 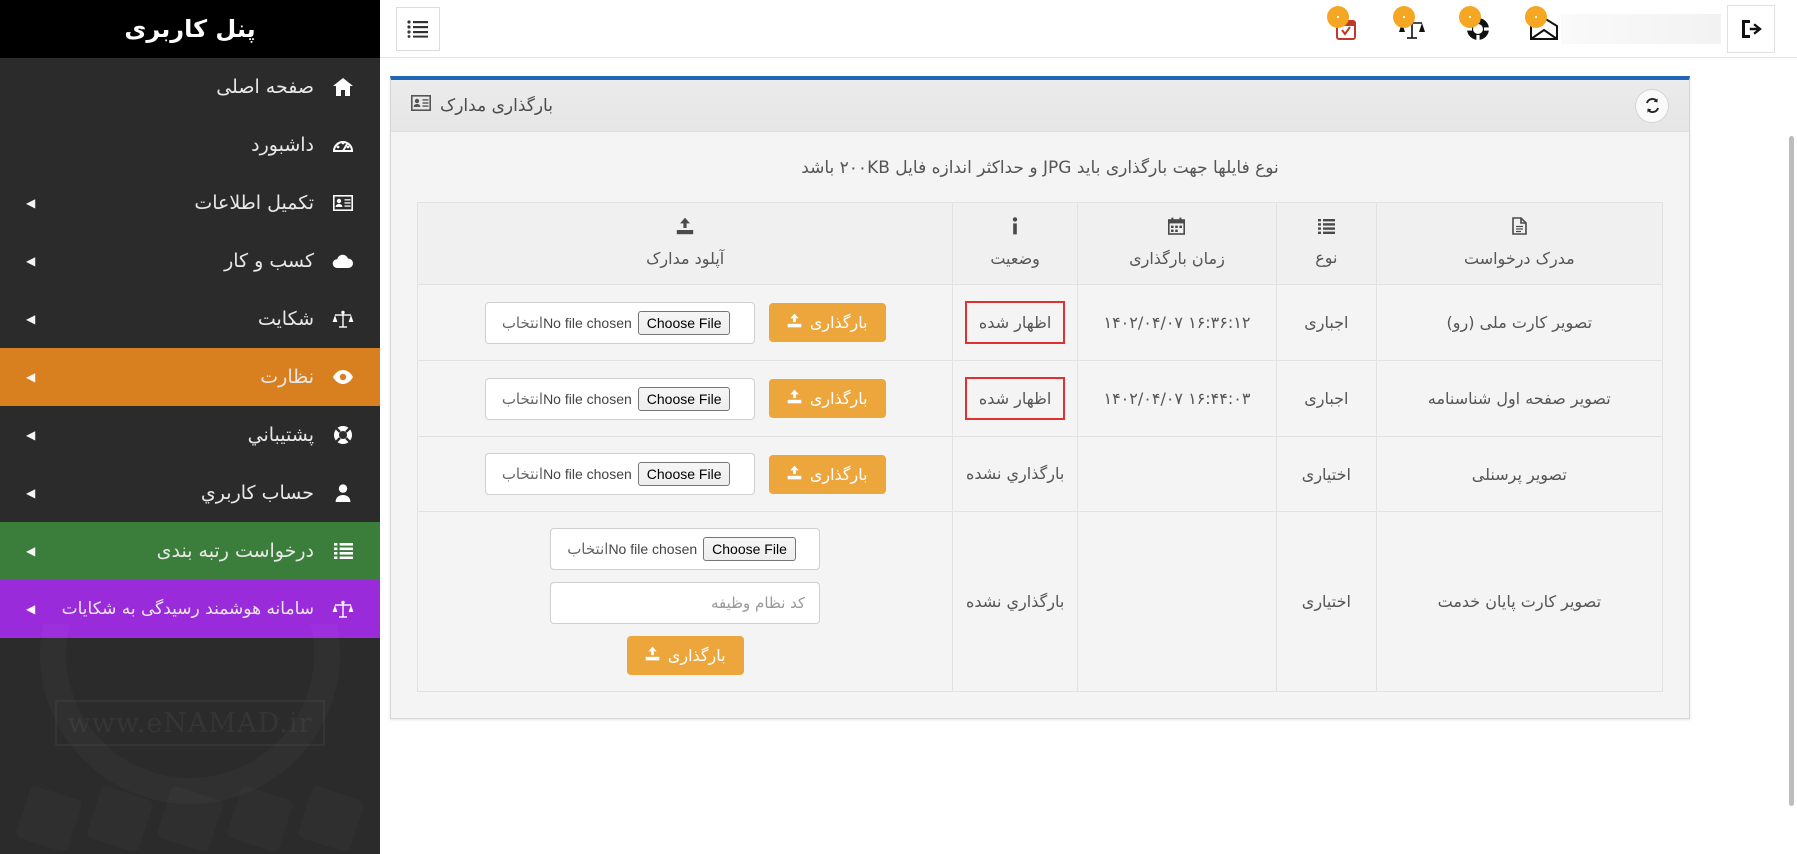 What do you see at coordinates (1519, 258) in the screenshot?
I see `column-header-document-label: مدرک درخواست` at bounding box center [1519, 258].